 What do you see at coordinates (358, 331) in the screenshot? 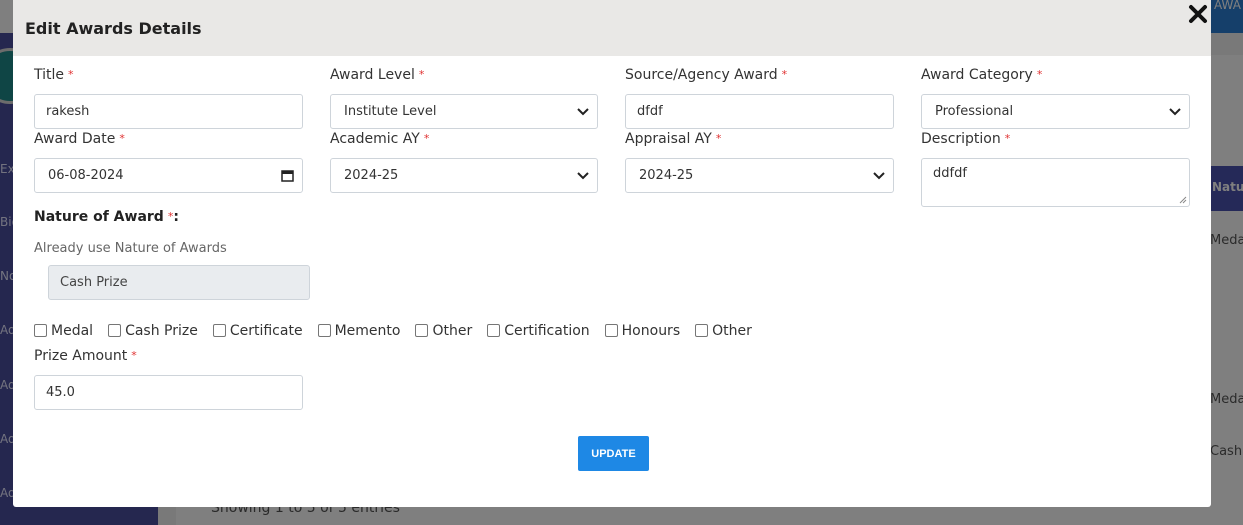
I see `checkbox-memento: Memento` at bounding box center [358, 331].